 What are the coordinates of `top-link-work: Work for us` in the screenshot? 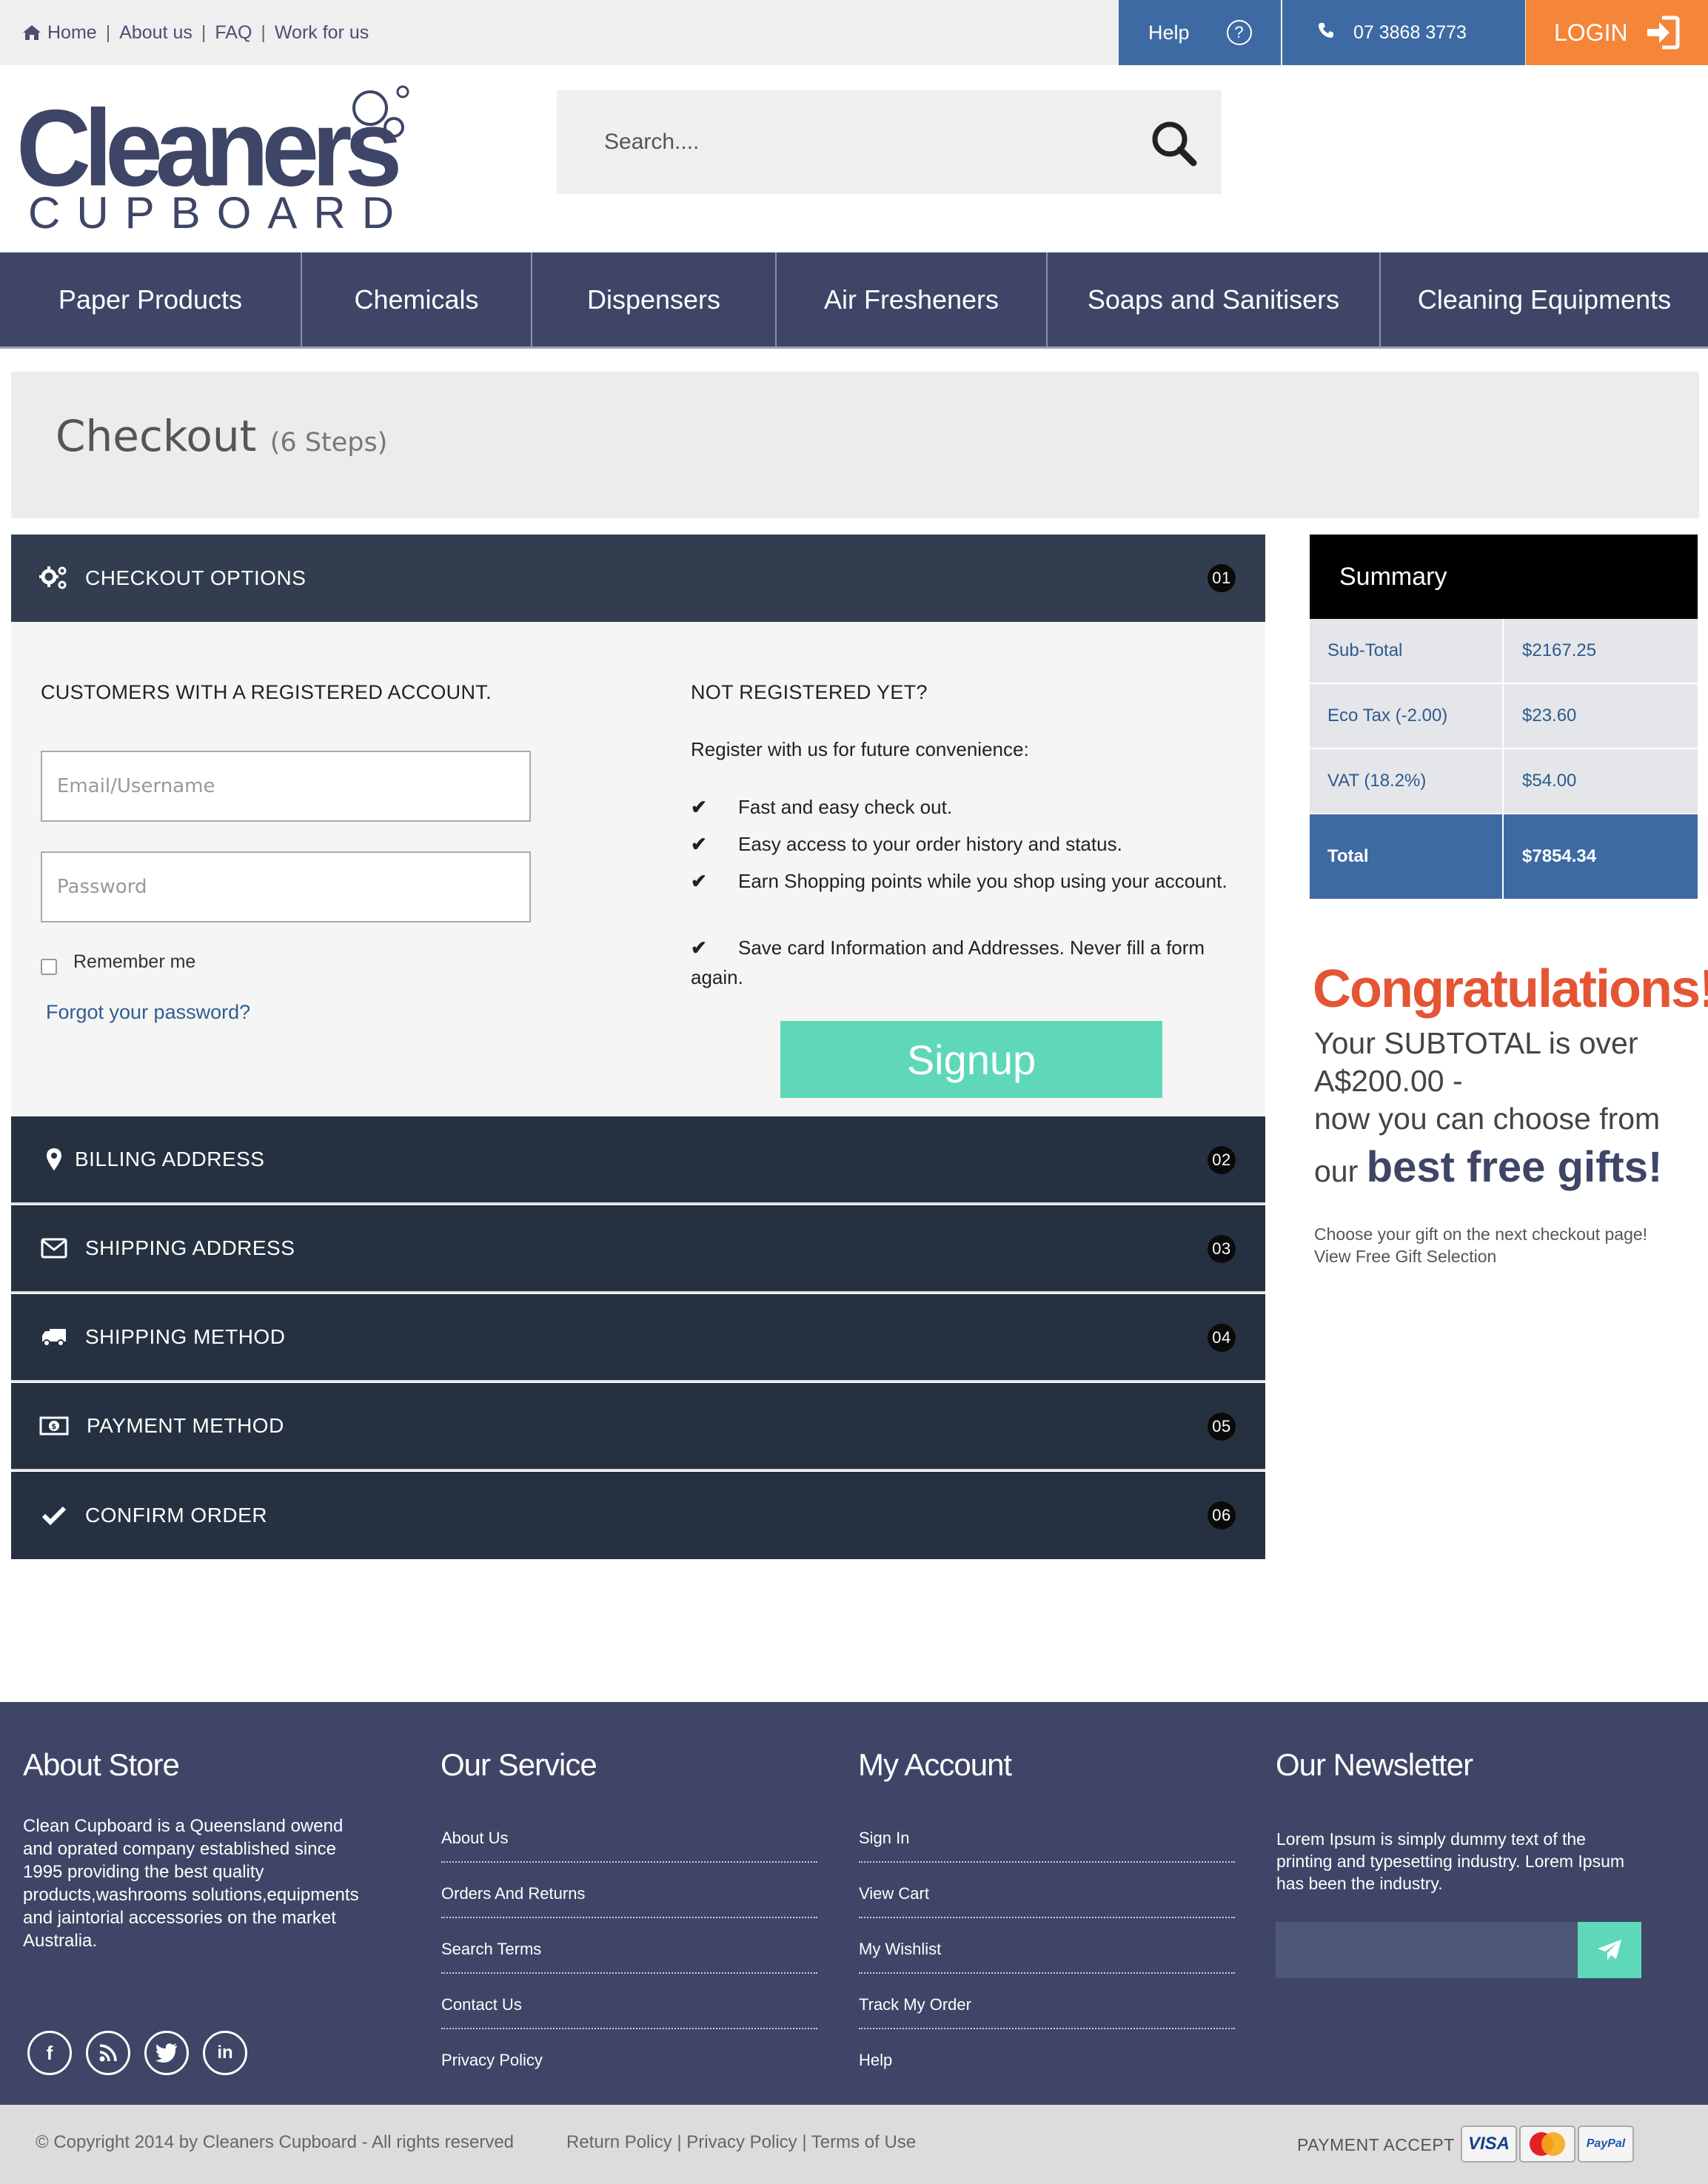 It's located at (322, 33).